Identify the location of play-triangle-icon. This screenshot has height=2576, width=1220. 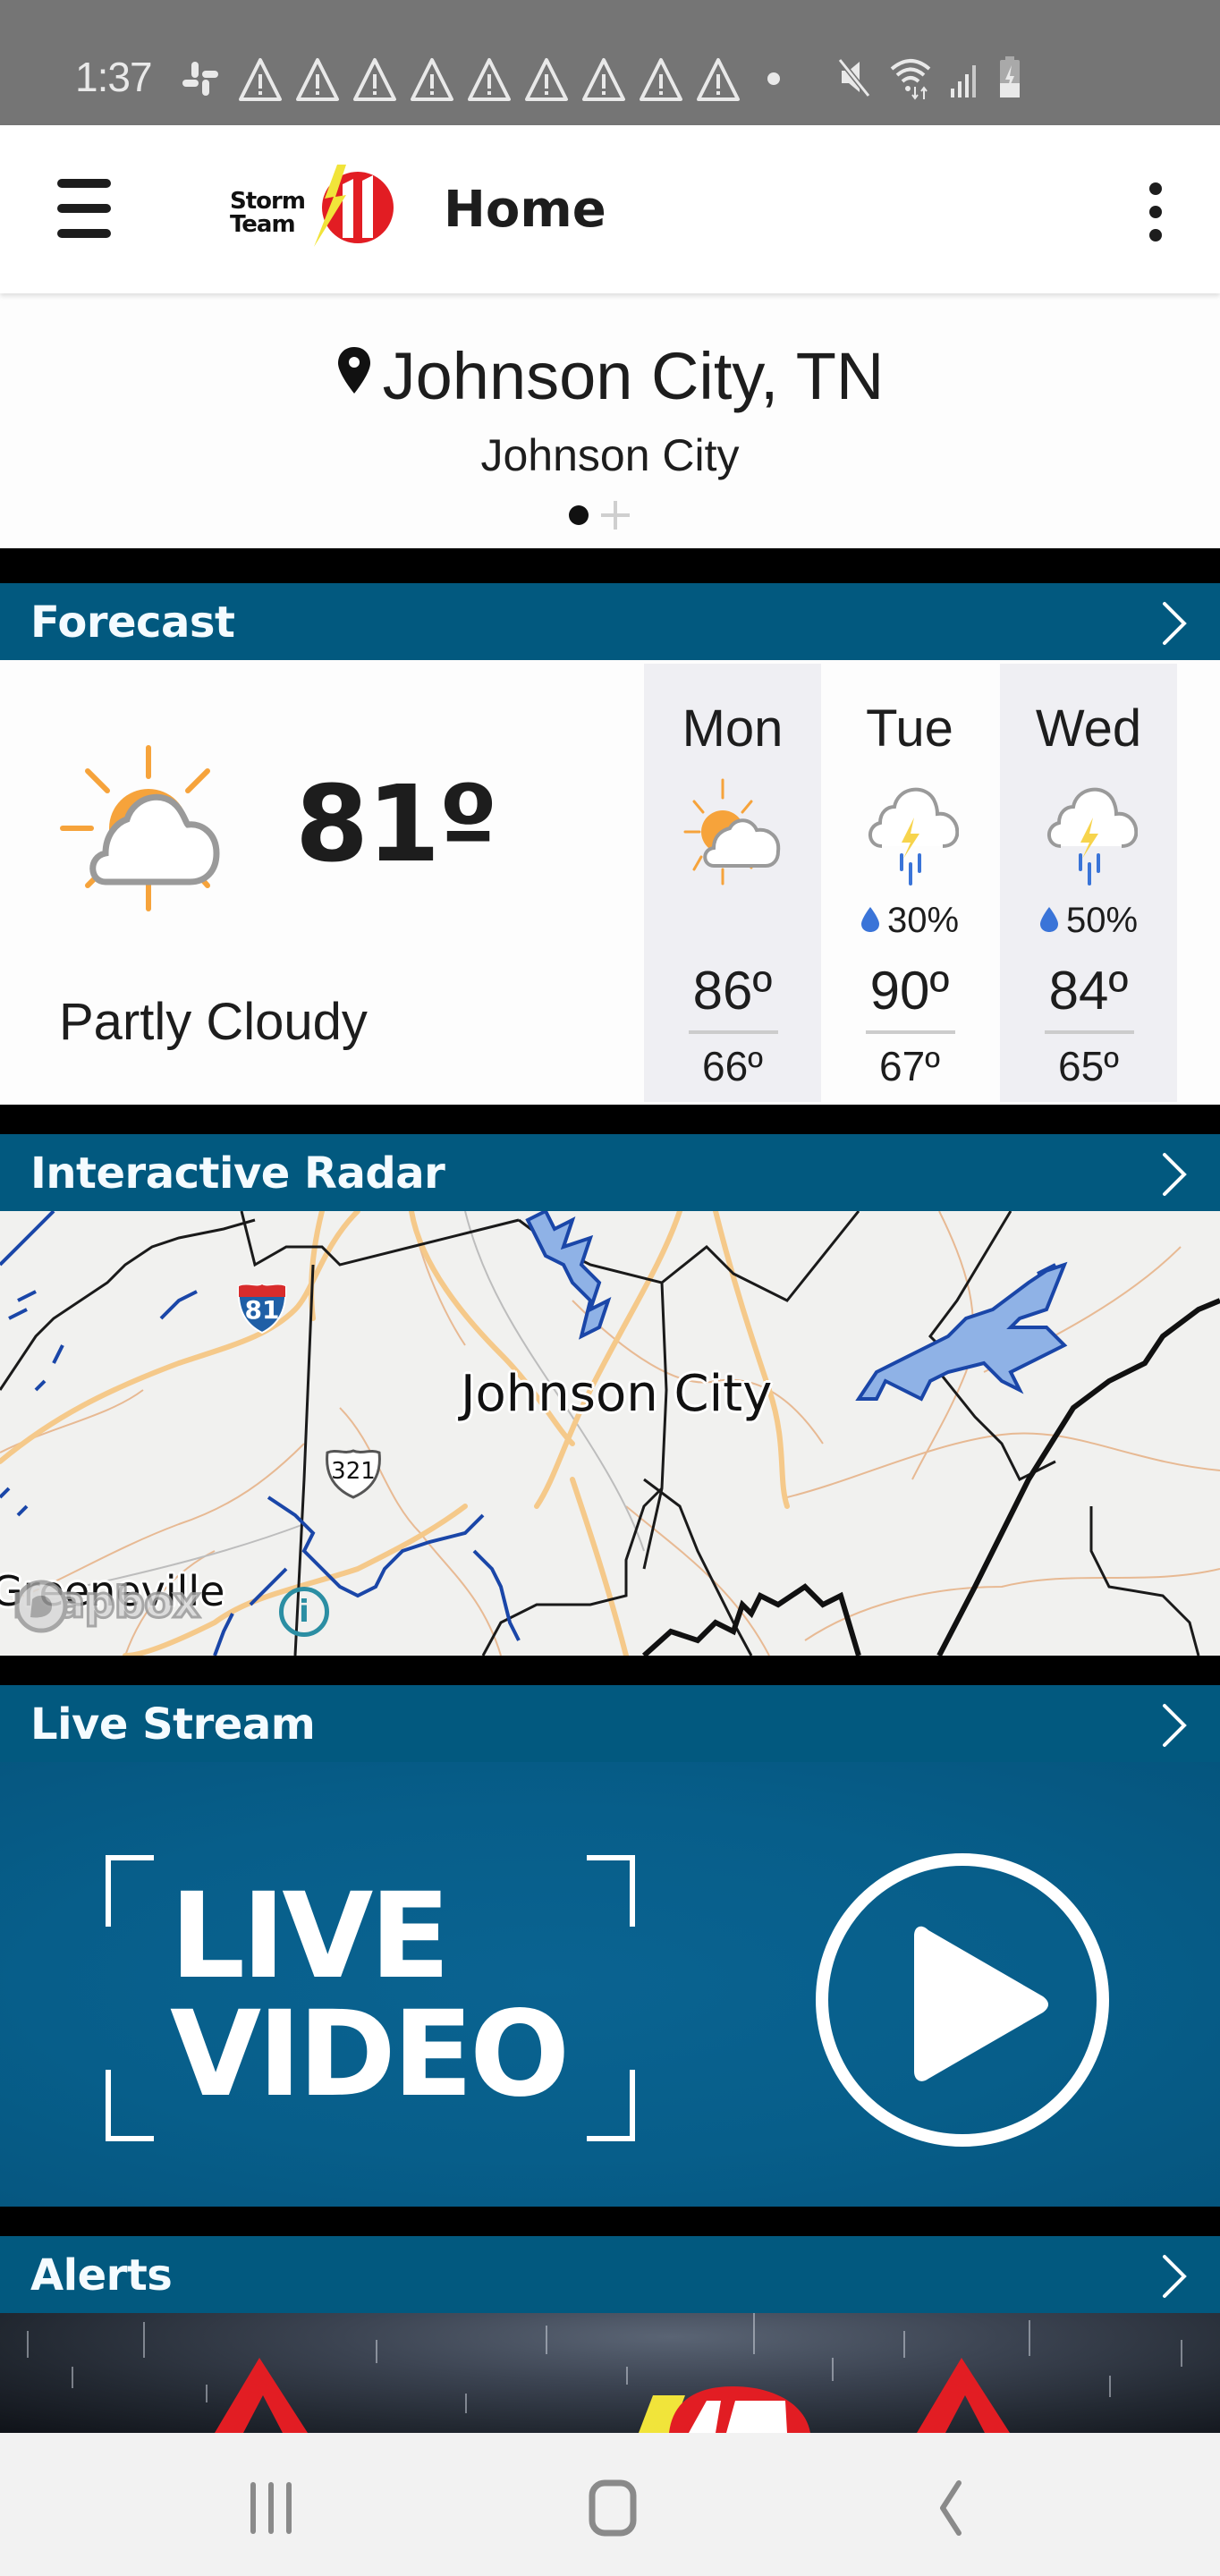
(981, 2003).